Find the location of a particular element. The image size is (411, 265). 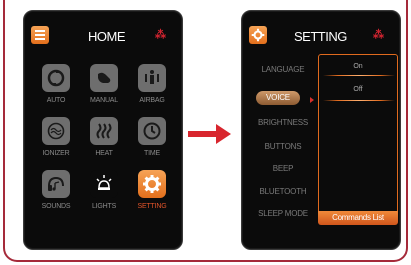

tile-airbag: AIRBAG is located at coordinates (152, 87).